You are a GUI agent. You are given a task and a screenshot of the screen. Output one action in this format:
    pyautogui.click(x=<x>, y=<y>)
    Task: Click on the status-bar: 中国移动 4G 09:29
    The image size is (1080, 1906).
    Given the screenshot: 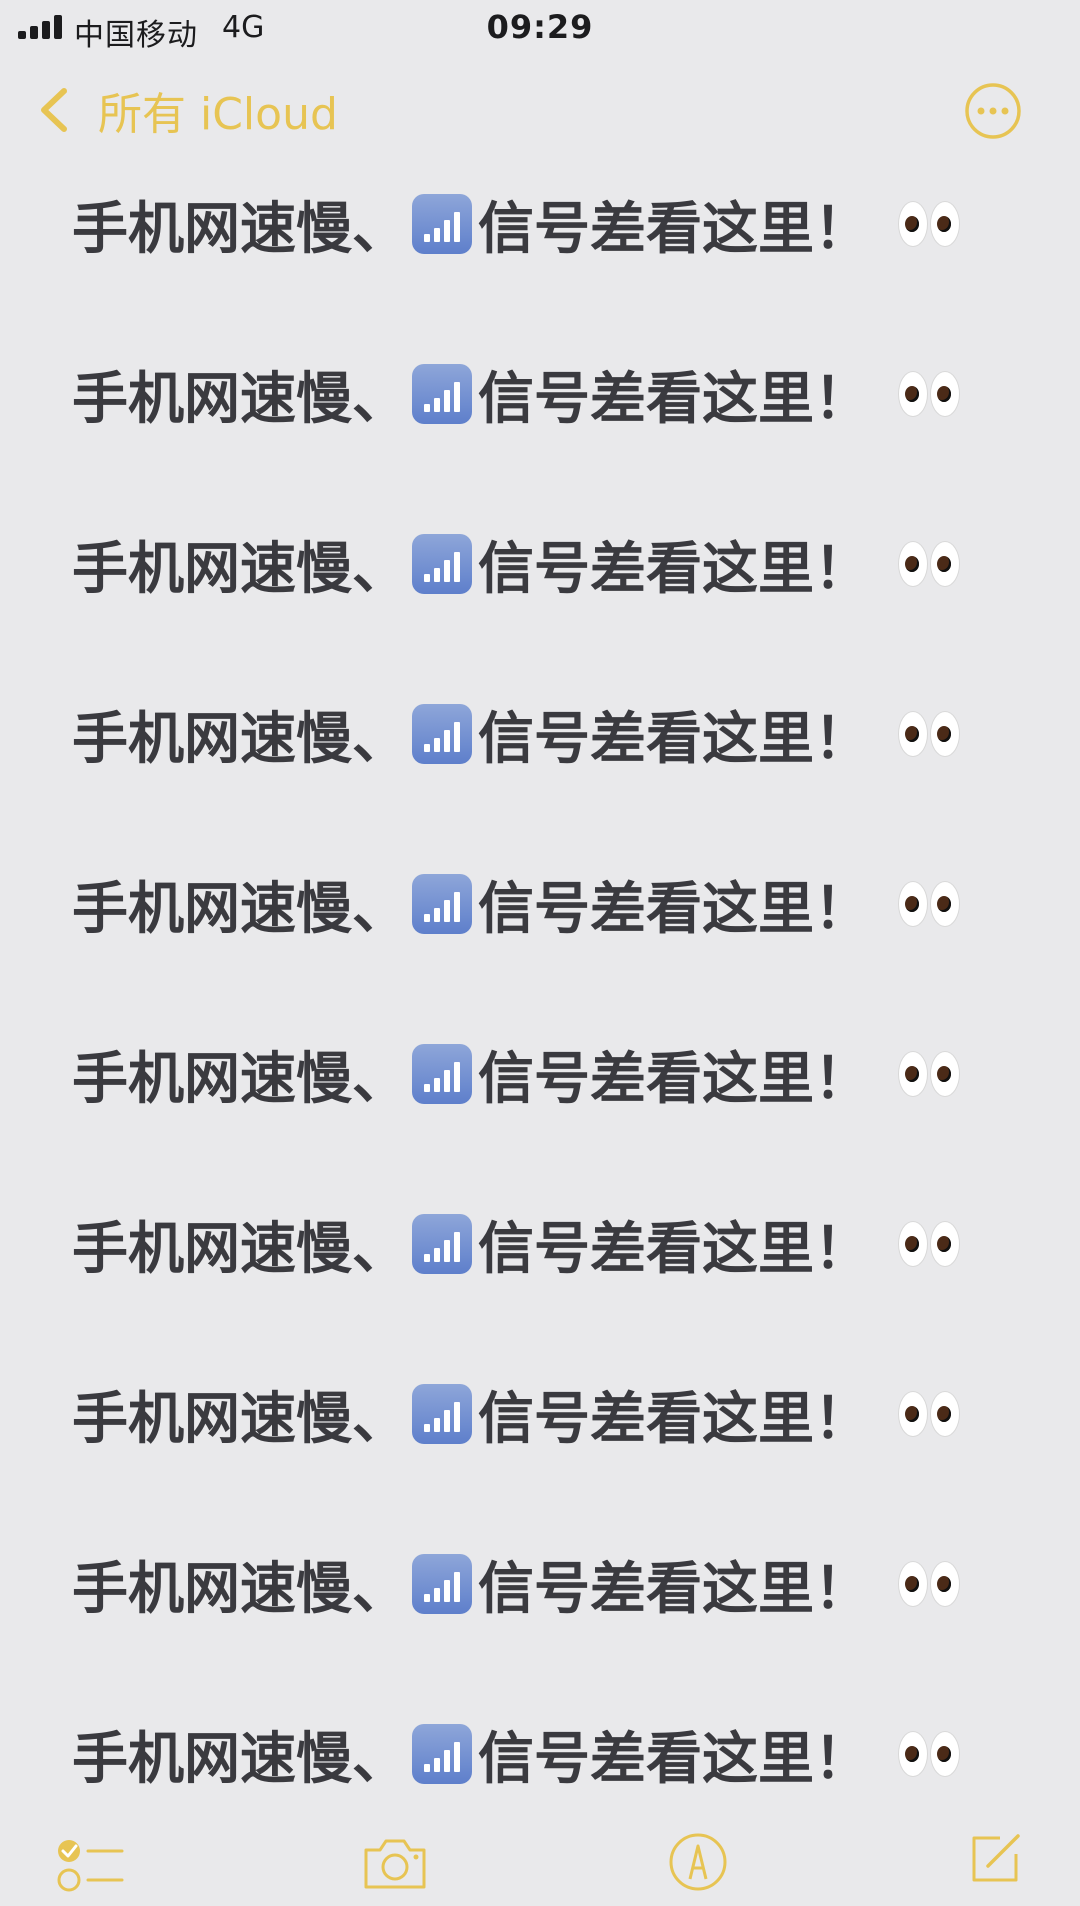 What is the action you would take?
    pyautogui.click(x=540, y=28)
    